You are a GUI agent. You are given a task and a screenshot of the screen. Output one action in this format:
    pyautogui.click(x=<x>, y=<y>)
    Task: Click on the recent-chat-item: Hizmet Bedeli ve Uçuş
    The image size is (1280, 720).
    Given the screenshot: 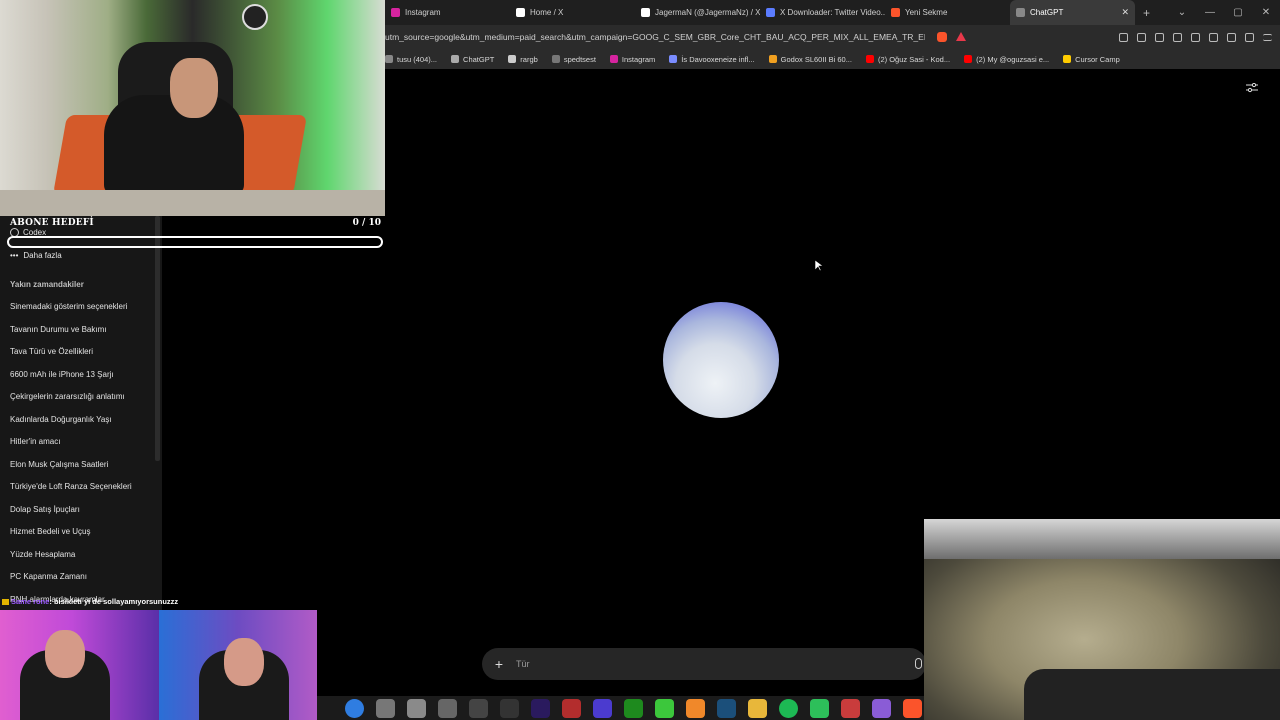 What is the action you would take?
    pyautogui.click(x=50, y=531)
    